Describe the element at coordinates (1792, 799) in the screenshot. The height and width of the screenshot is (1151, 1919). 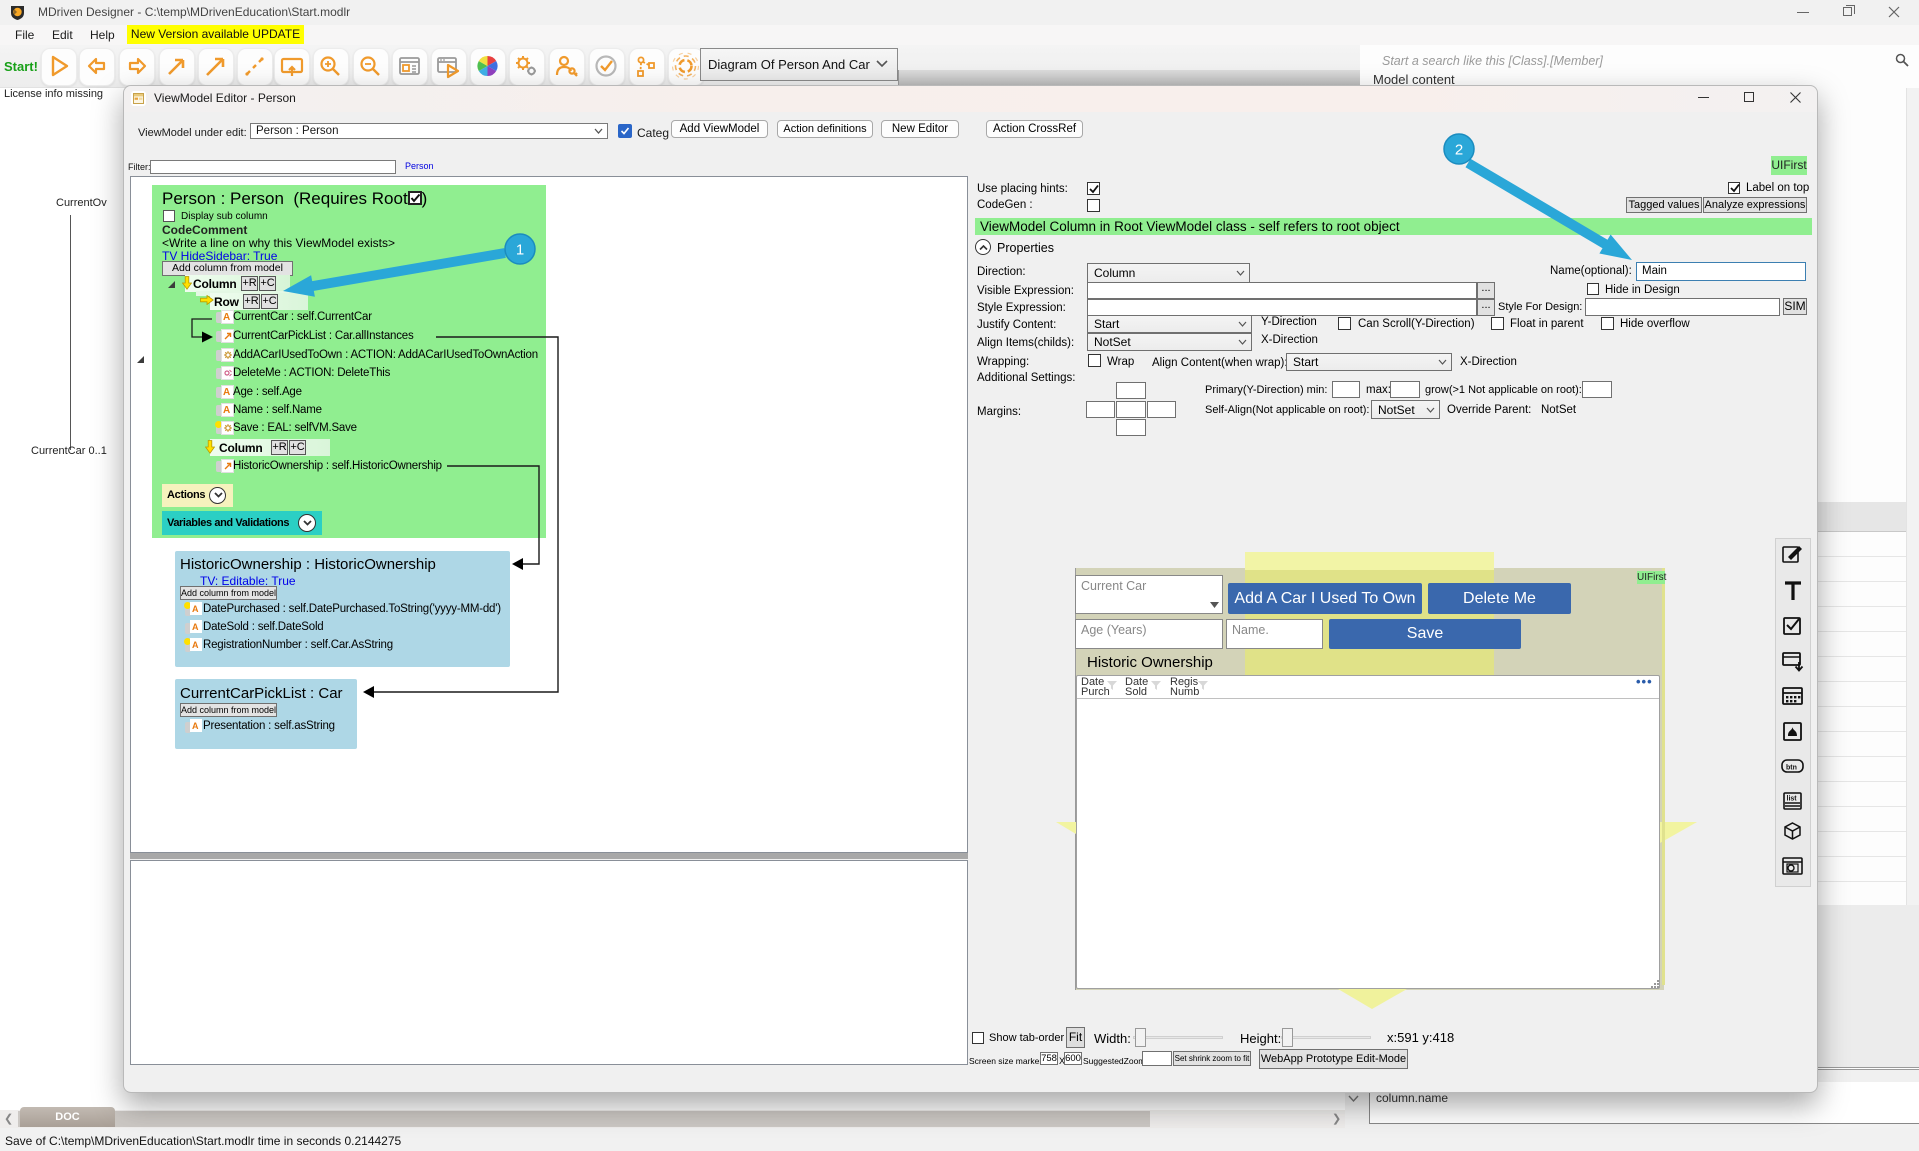
I see `svg-text: list` at that location.